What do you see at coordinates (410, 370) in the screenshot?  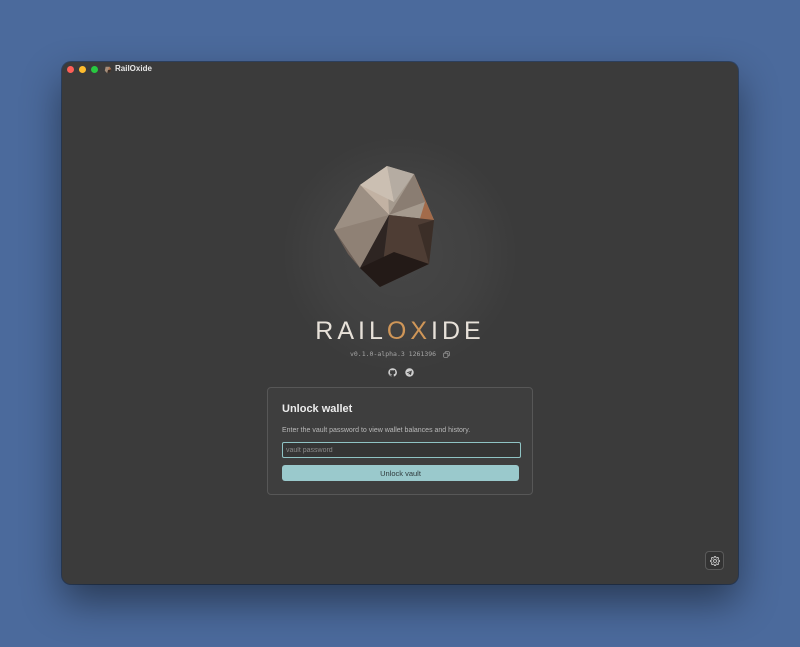 I see `telegram-icon` at bounding box center [410, 370].